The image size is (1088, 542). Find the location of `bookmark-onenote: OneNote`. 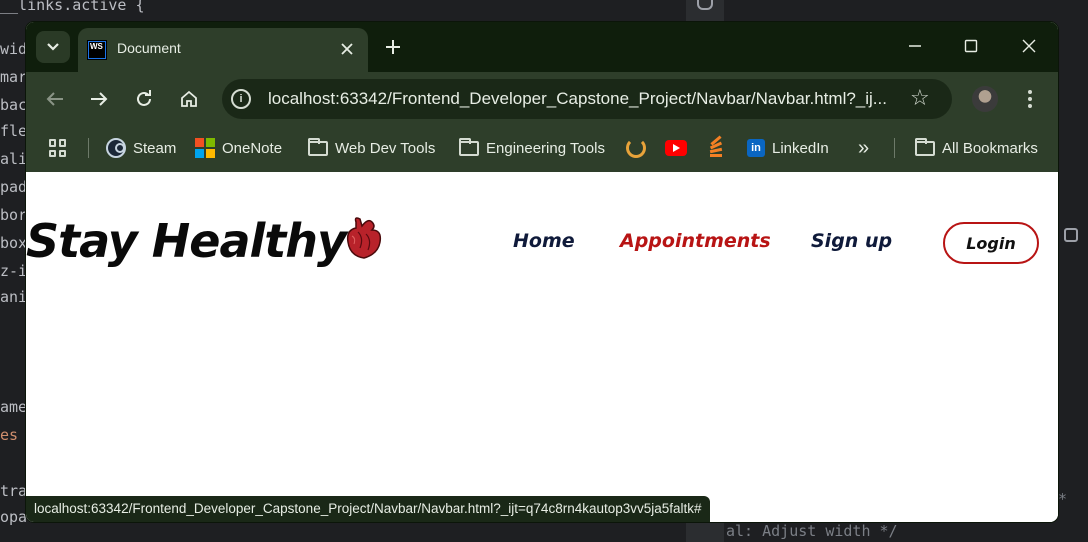

bookmark-onenote: OneNote is located at coordinates (238, 148).